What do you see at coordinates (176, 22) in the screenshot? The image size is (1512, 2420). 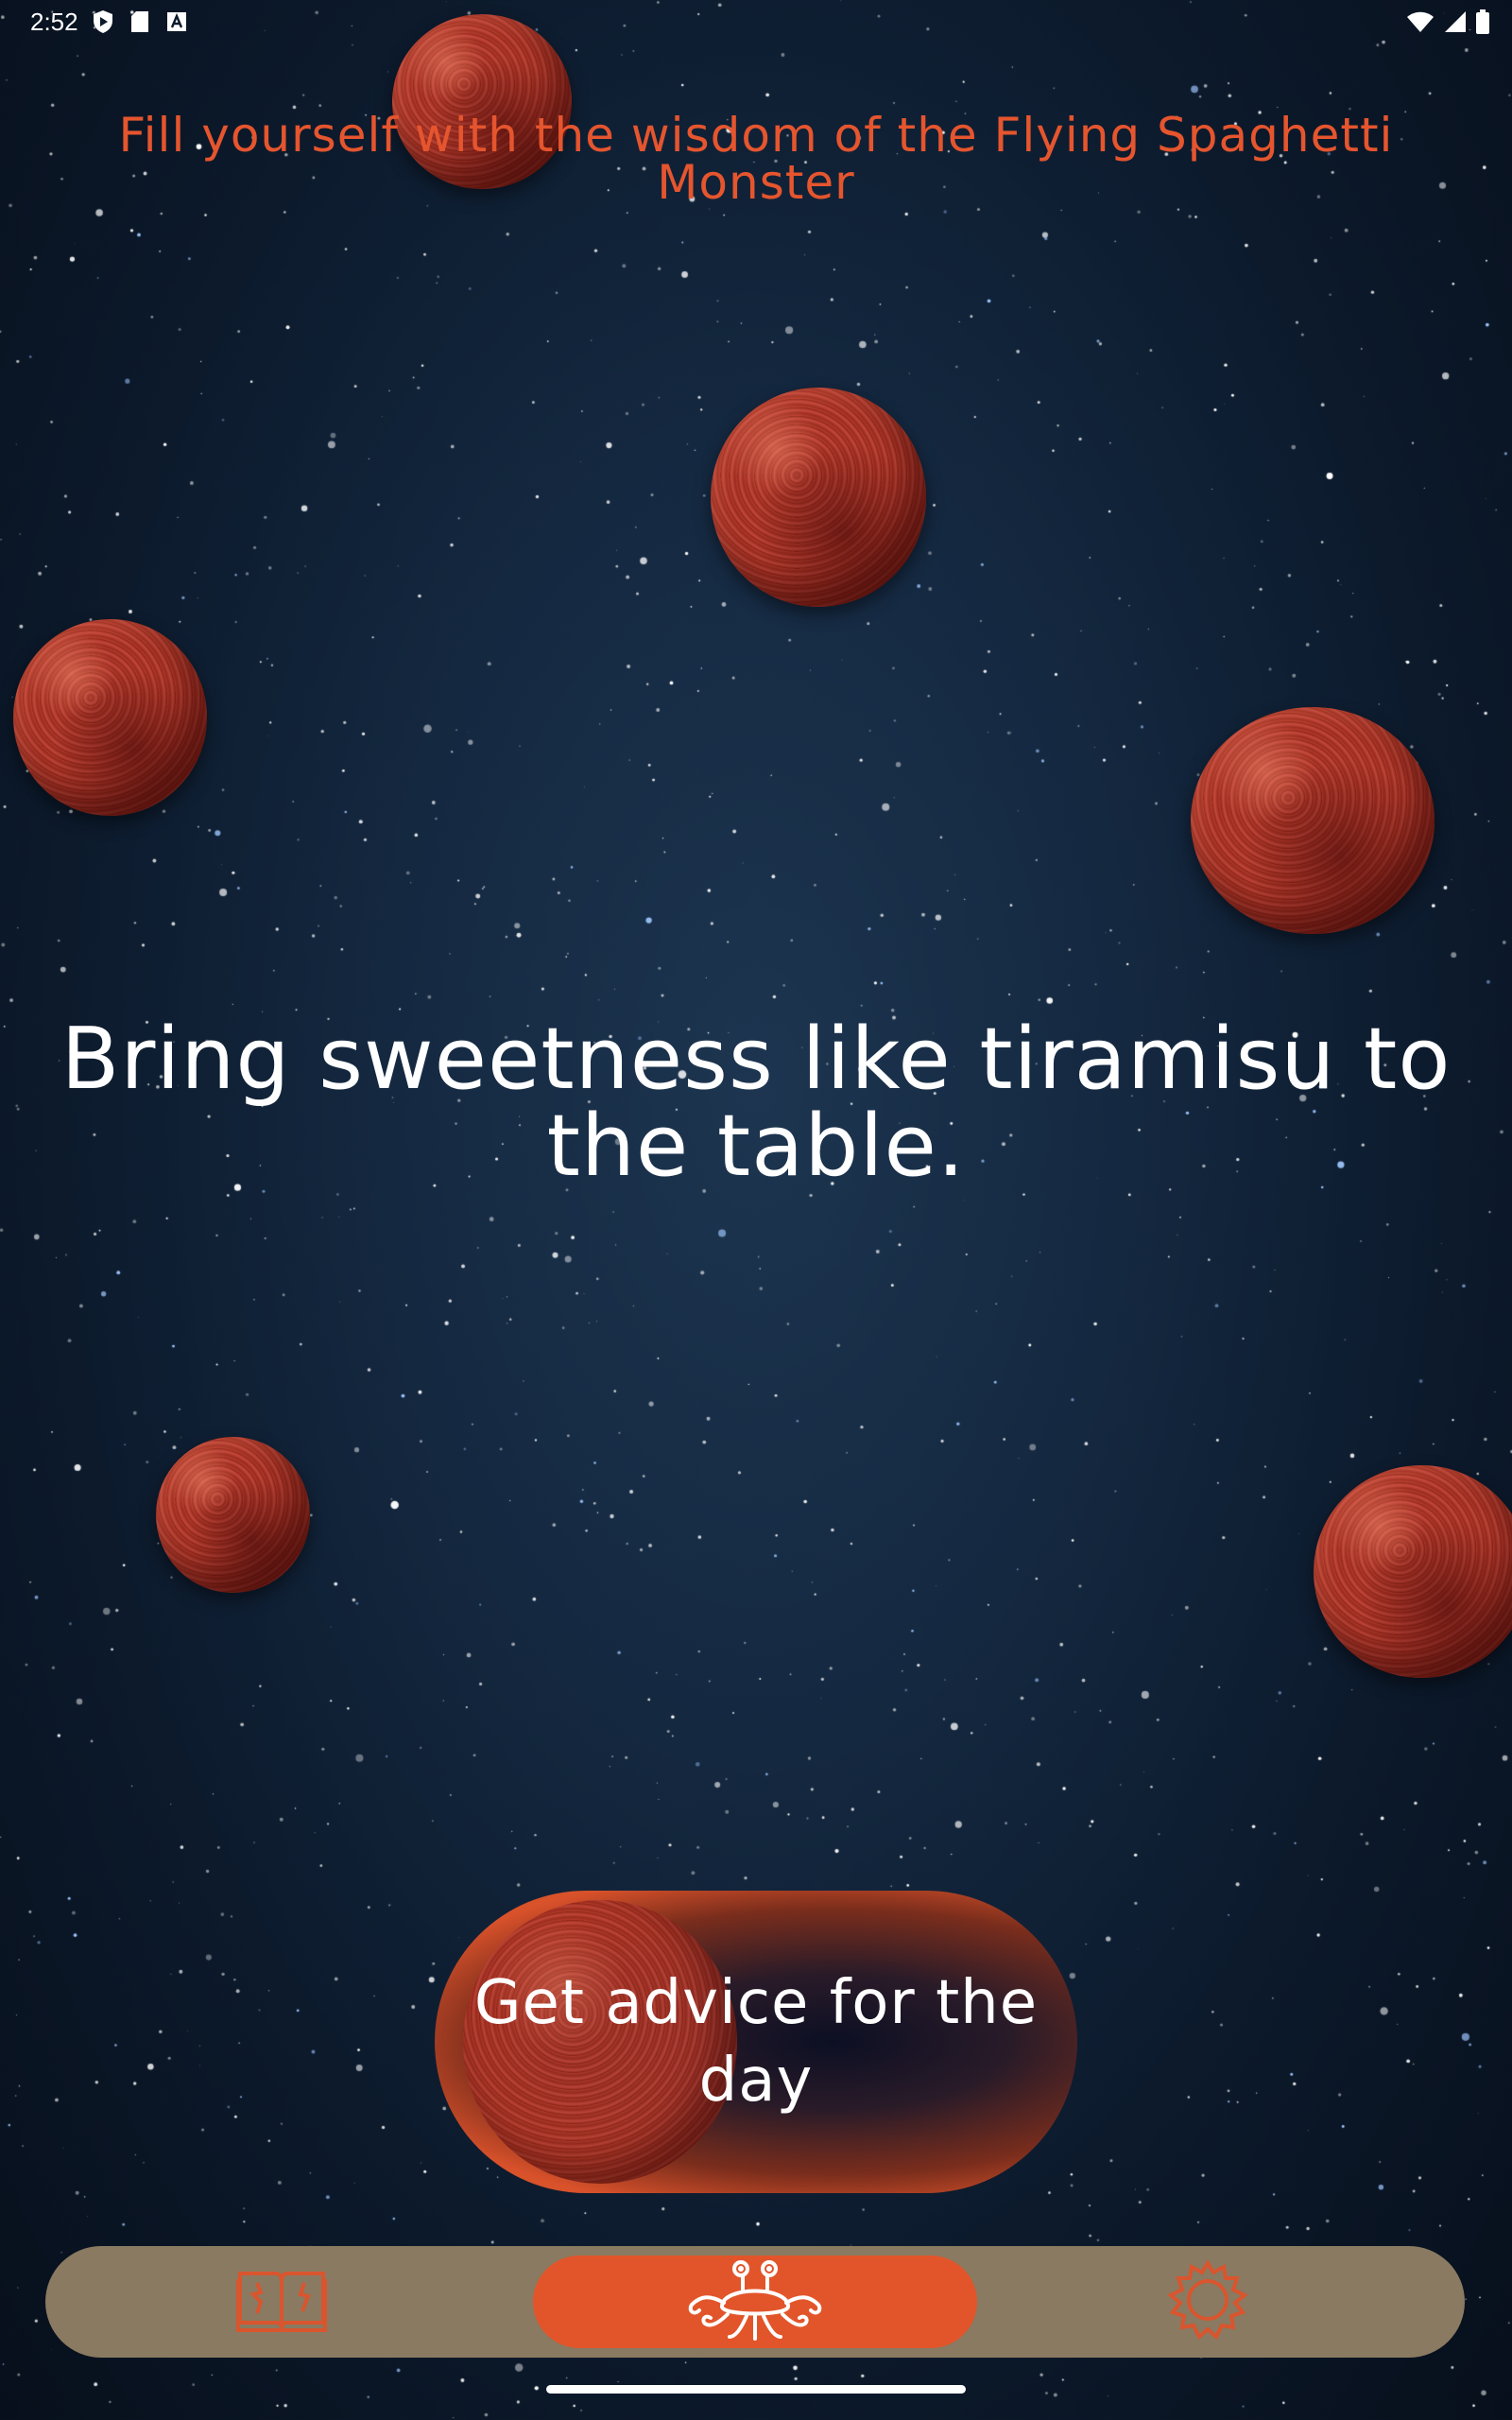 I see `a-box-icon` at bounding box center [176, 22].